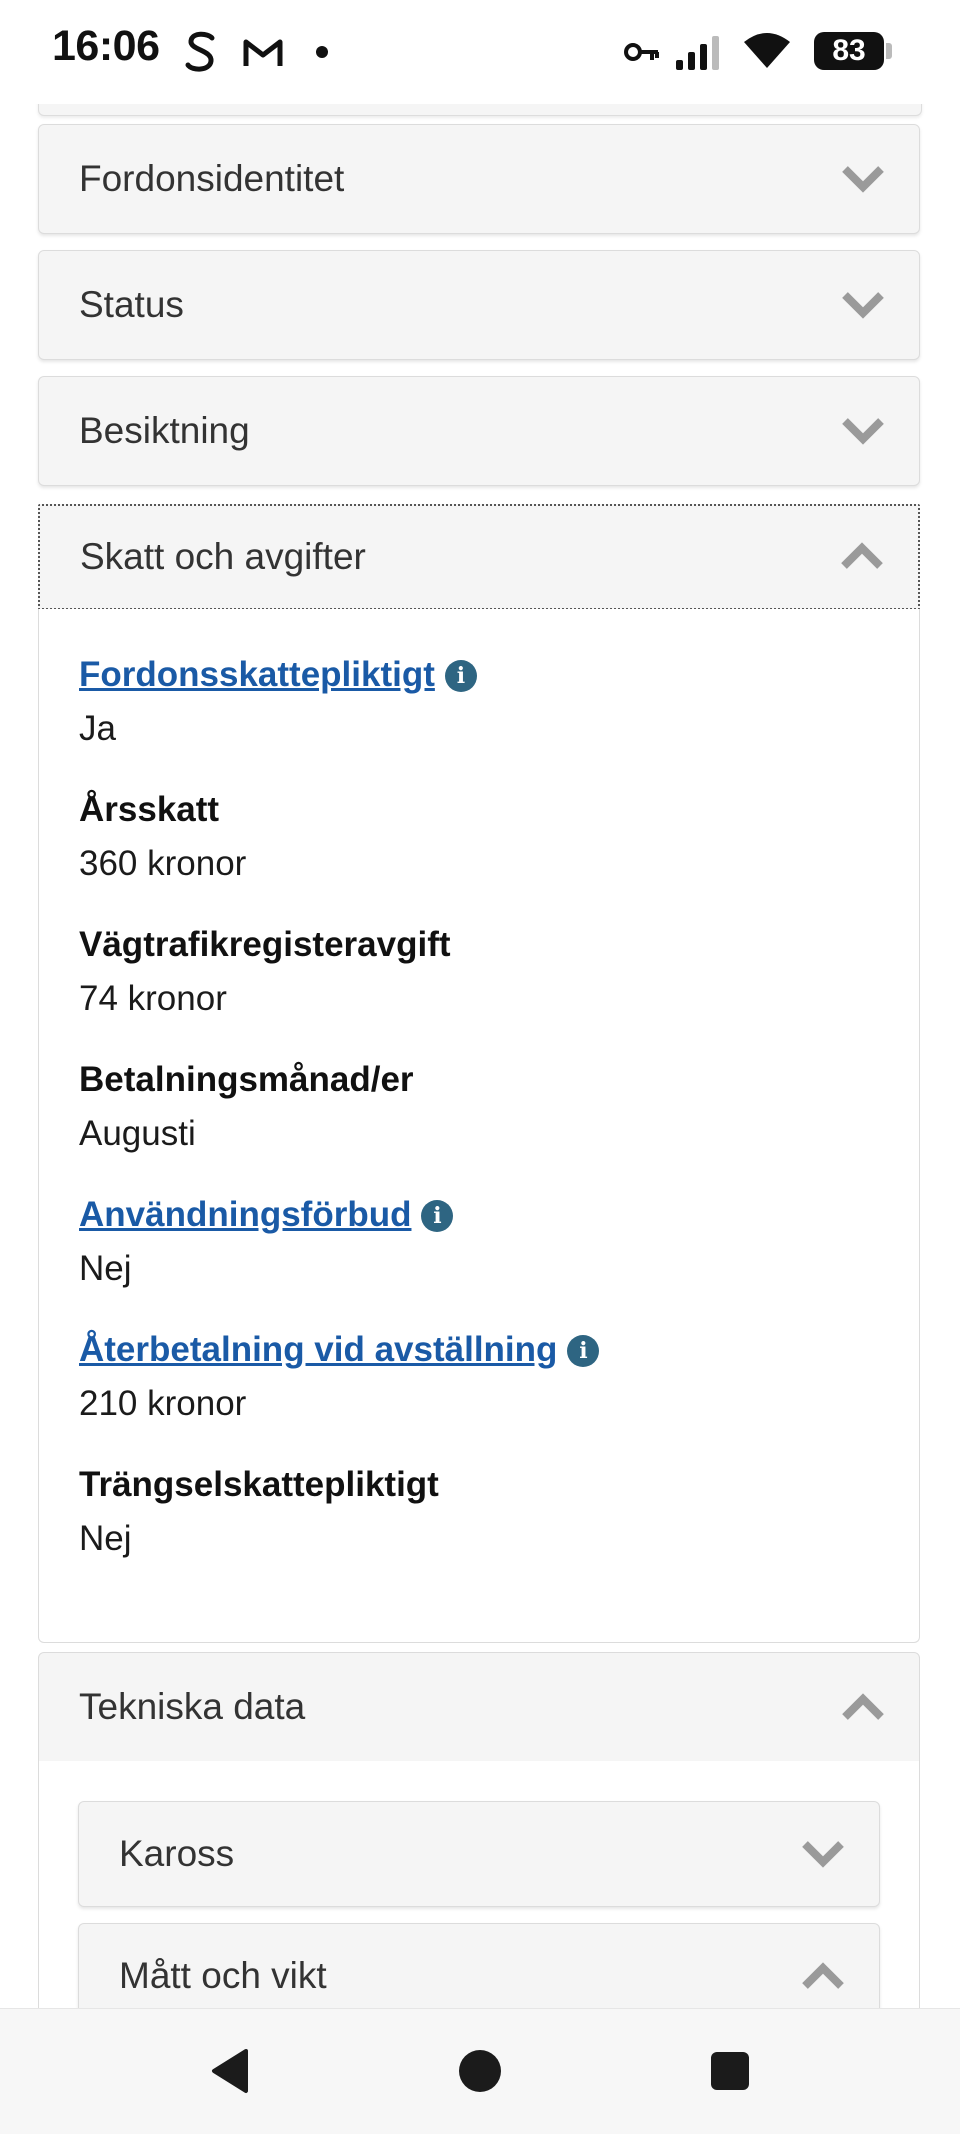  I want to click on field-value: 74 kronor, so click(153, 998).